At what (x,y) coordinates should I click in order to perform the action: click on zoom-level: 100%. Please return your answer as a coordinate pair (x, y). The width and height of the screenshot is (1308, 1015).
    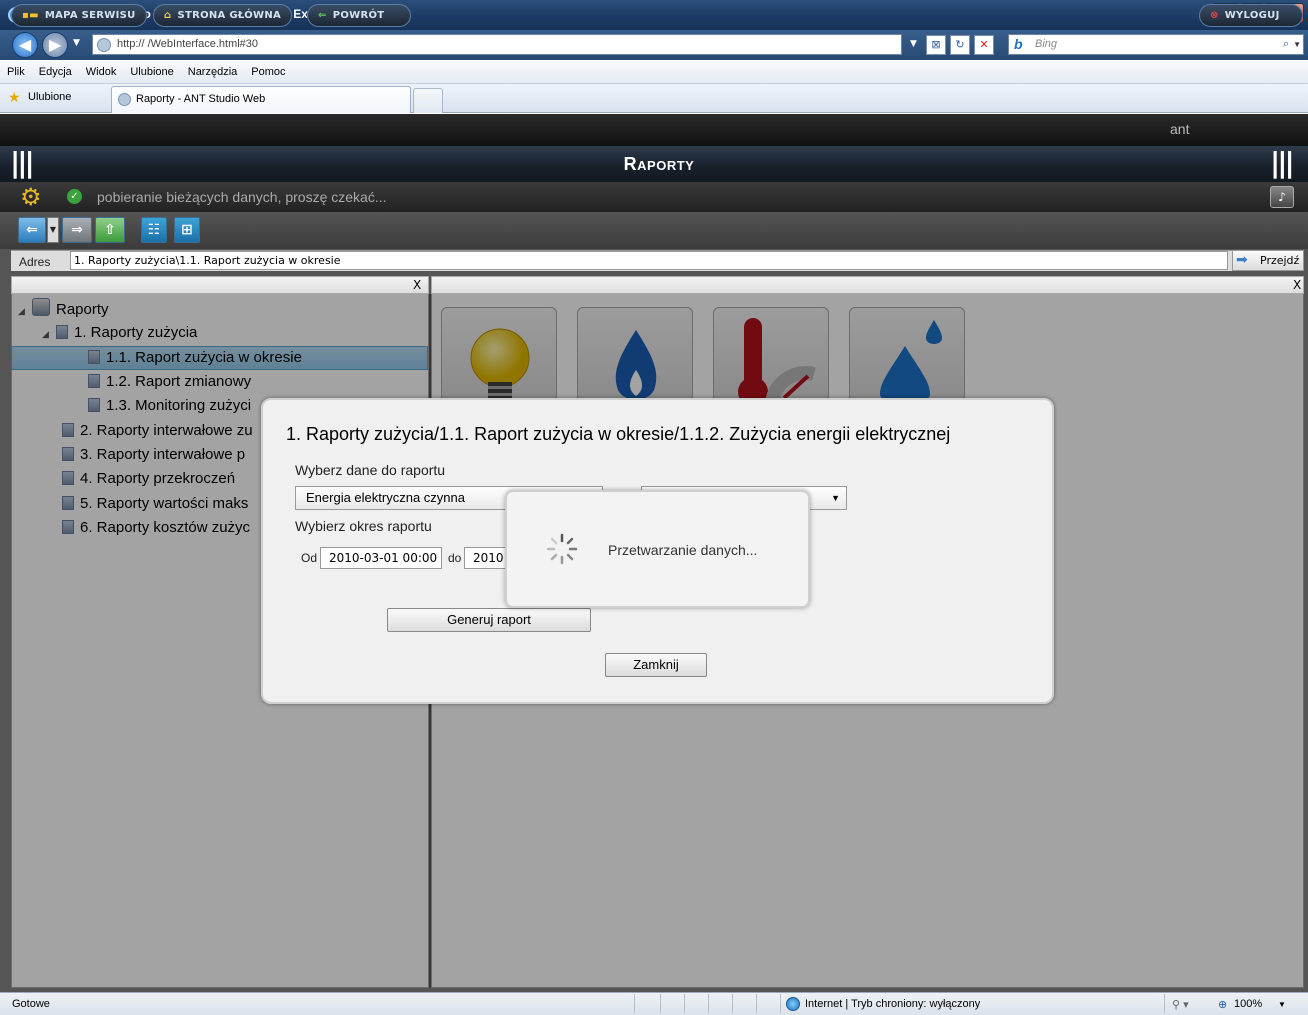
    Looking at the image, I should click on (1248, 1004).